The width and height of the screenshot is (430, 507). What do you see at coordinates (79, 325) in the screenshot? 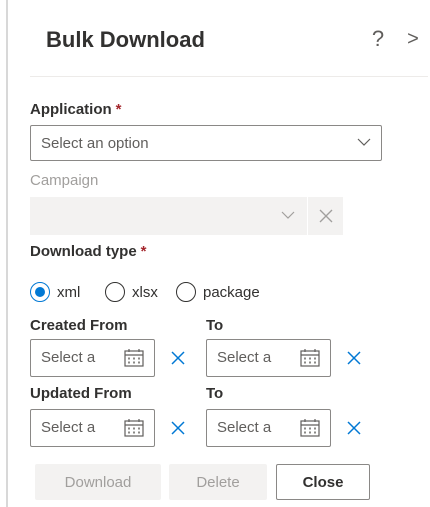
I see `created-from-label: Created From` at bounding box center [79, 325].